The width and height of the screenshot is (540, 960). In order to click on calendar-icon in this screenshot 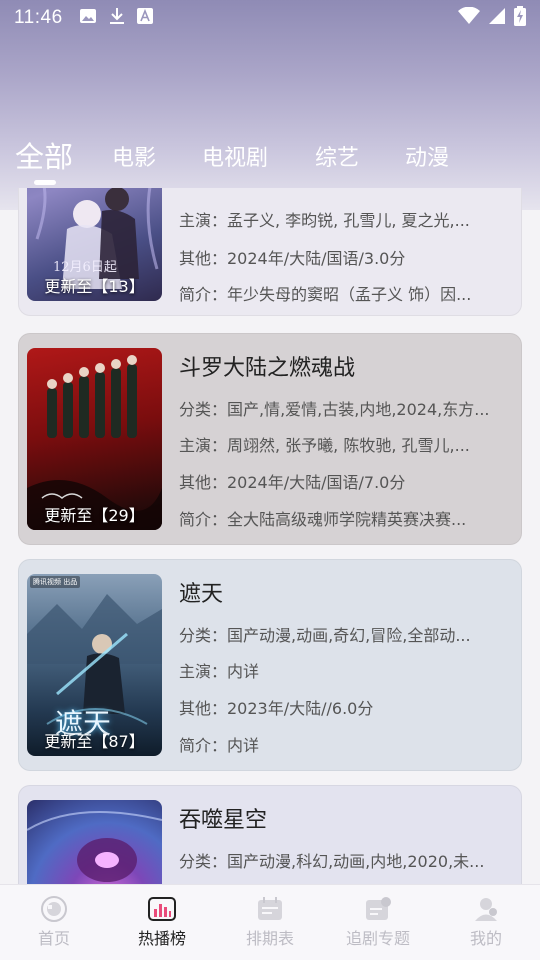, I will do `click(270, 909)`.